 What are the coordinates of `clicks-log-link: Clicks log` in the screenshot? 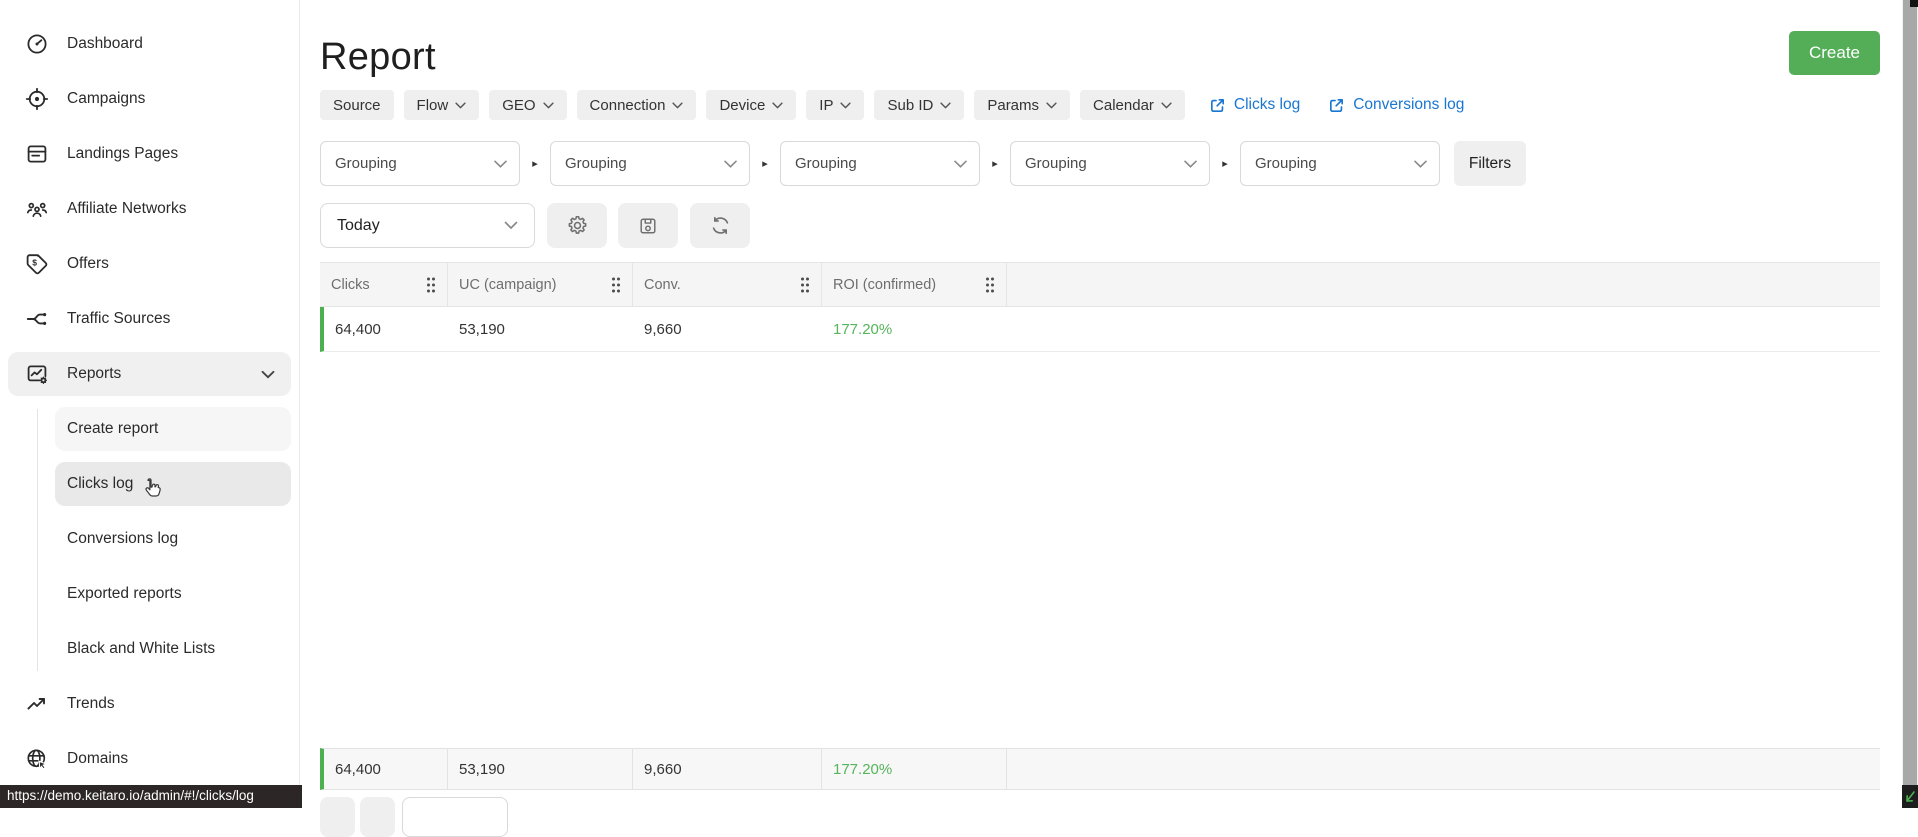 It's located at (1254, 105).